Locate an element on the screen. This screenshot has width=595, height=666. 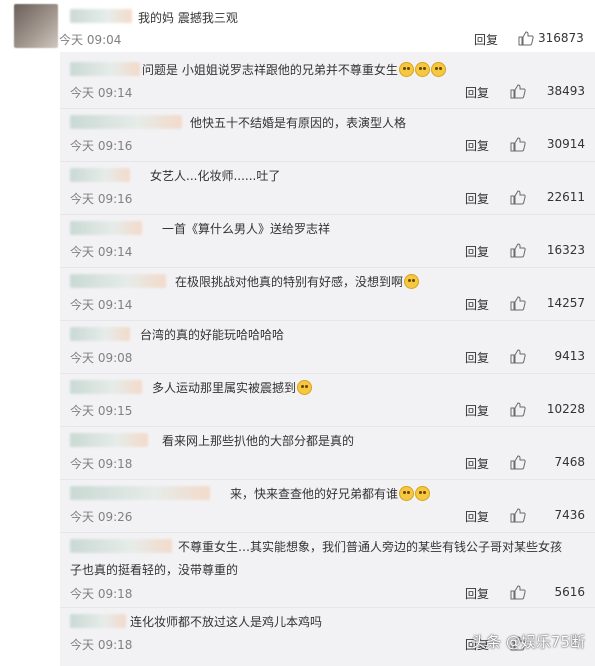
like-count: 7436 is located at coordinates (569, 515).